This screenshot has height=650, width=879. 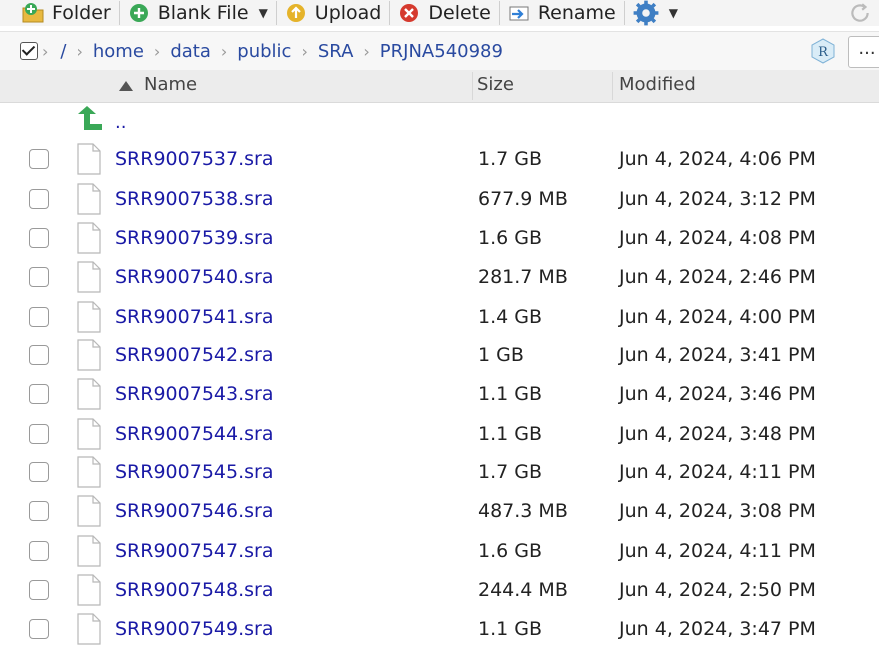 What do you see at coordinates (860, 13) in the screenshot?
I see `refresh-icon` at bounding box center [860, 13].